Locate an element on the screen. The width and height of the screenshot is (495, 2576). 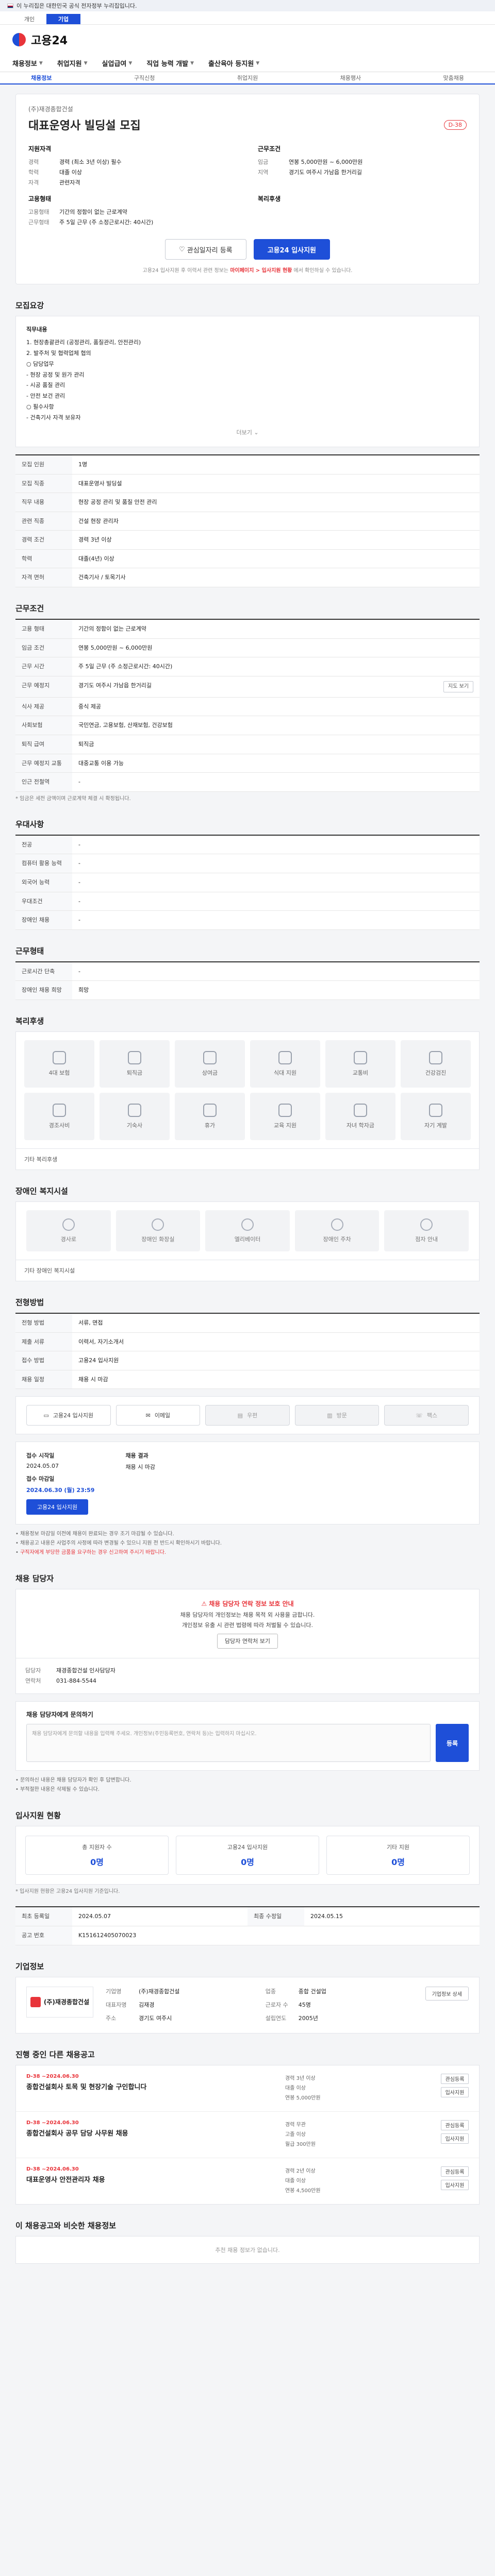
subnav-job-seek: 구직신청 is located at coordinates (144, 78).